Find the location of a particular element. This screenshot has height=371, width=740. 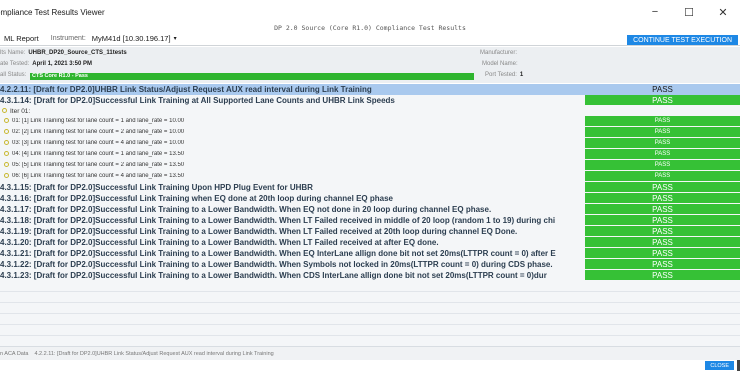

manufacturer-row: Manufacturer: is located at coordinates (500, 53).